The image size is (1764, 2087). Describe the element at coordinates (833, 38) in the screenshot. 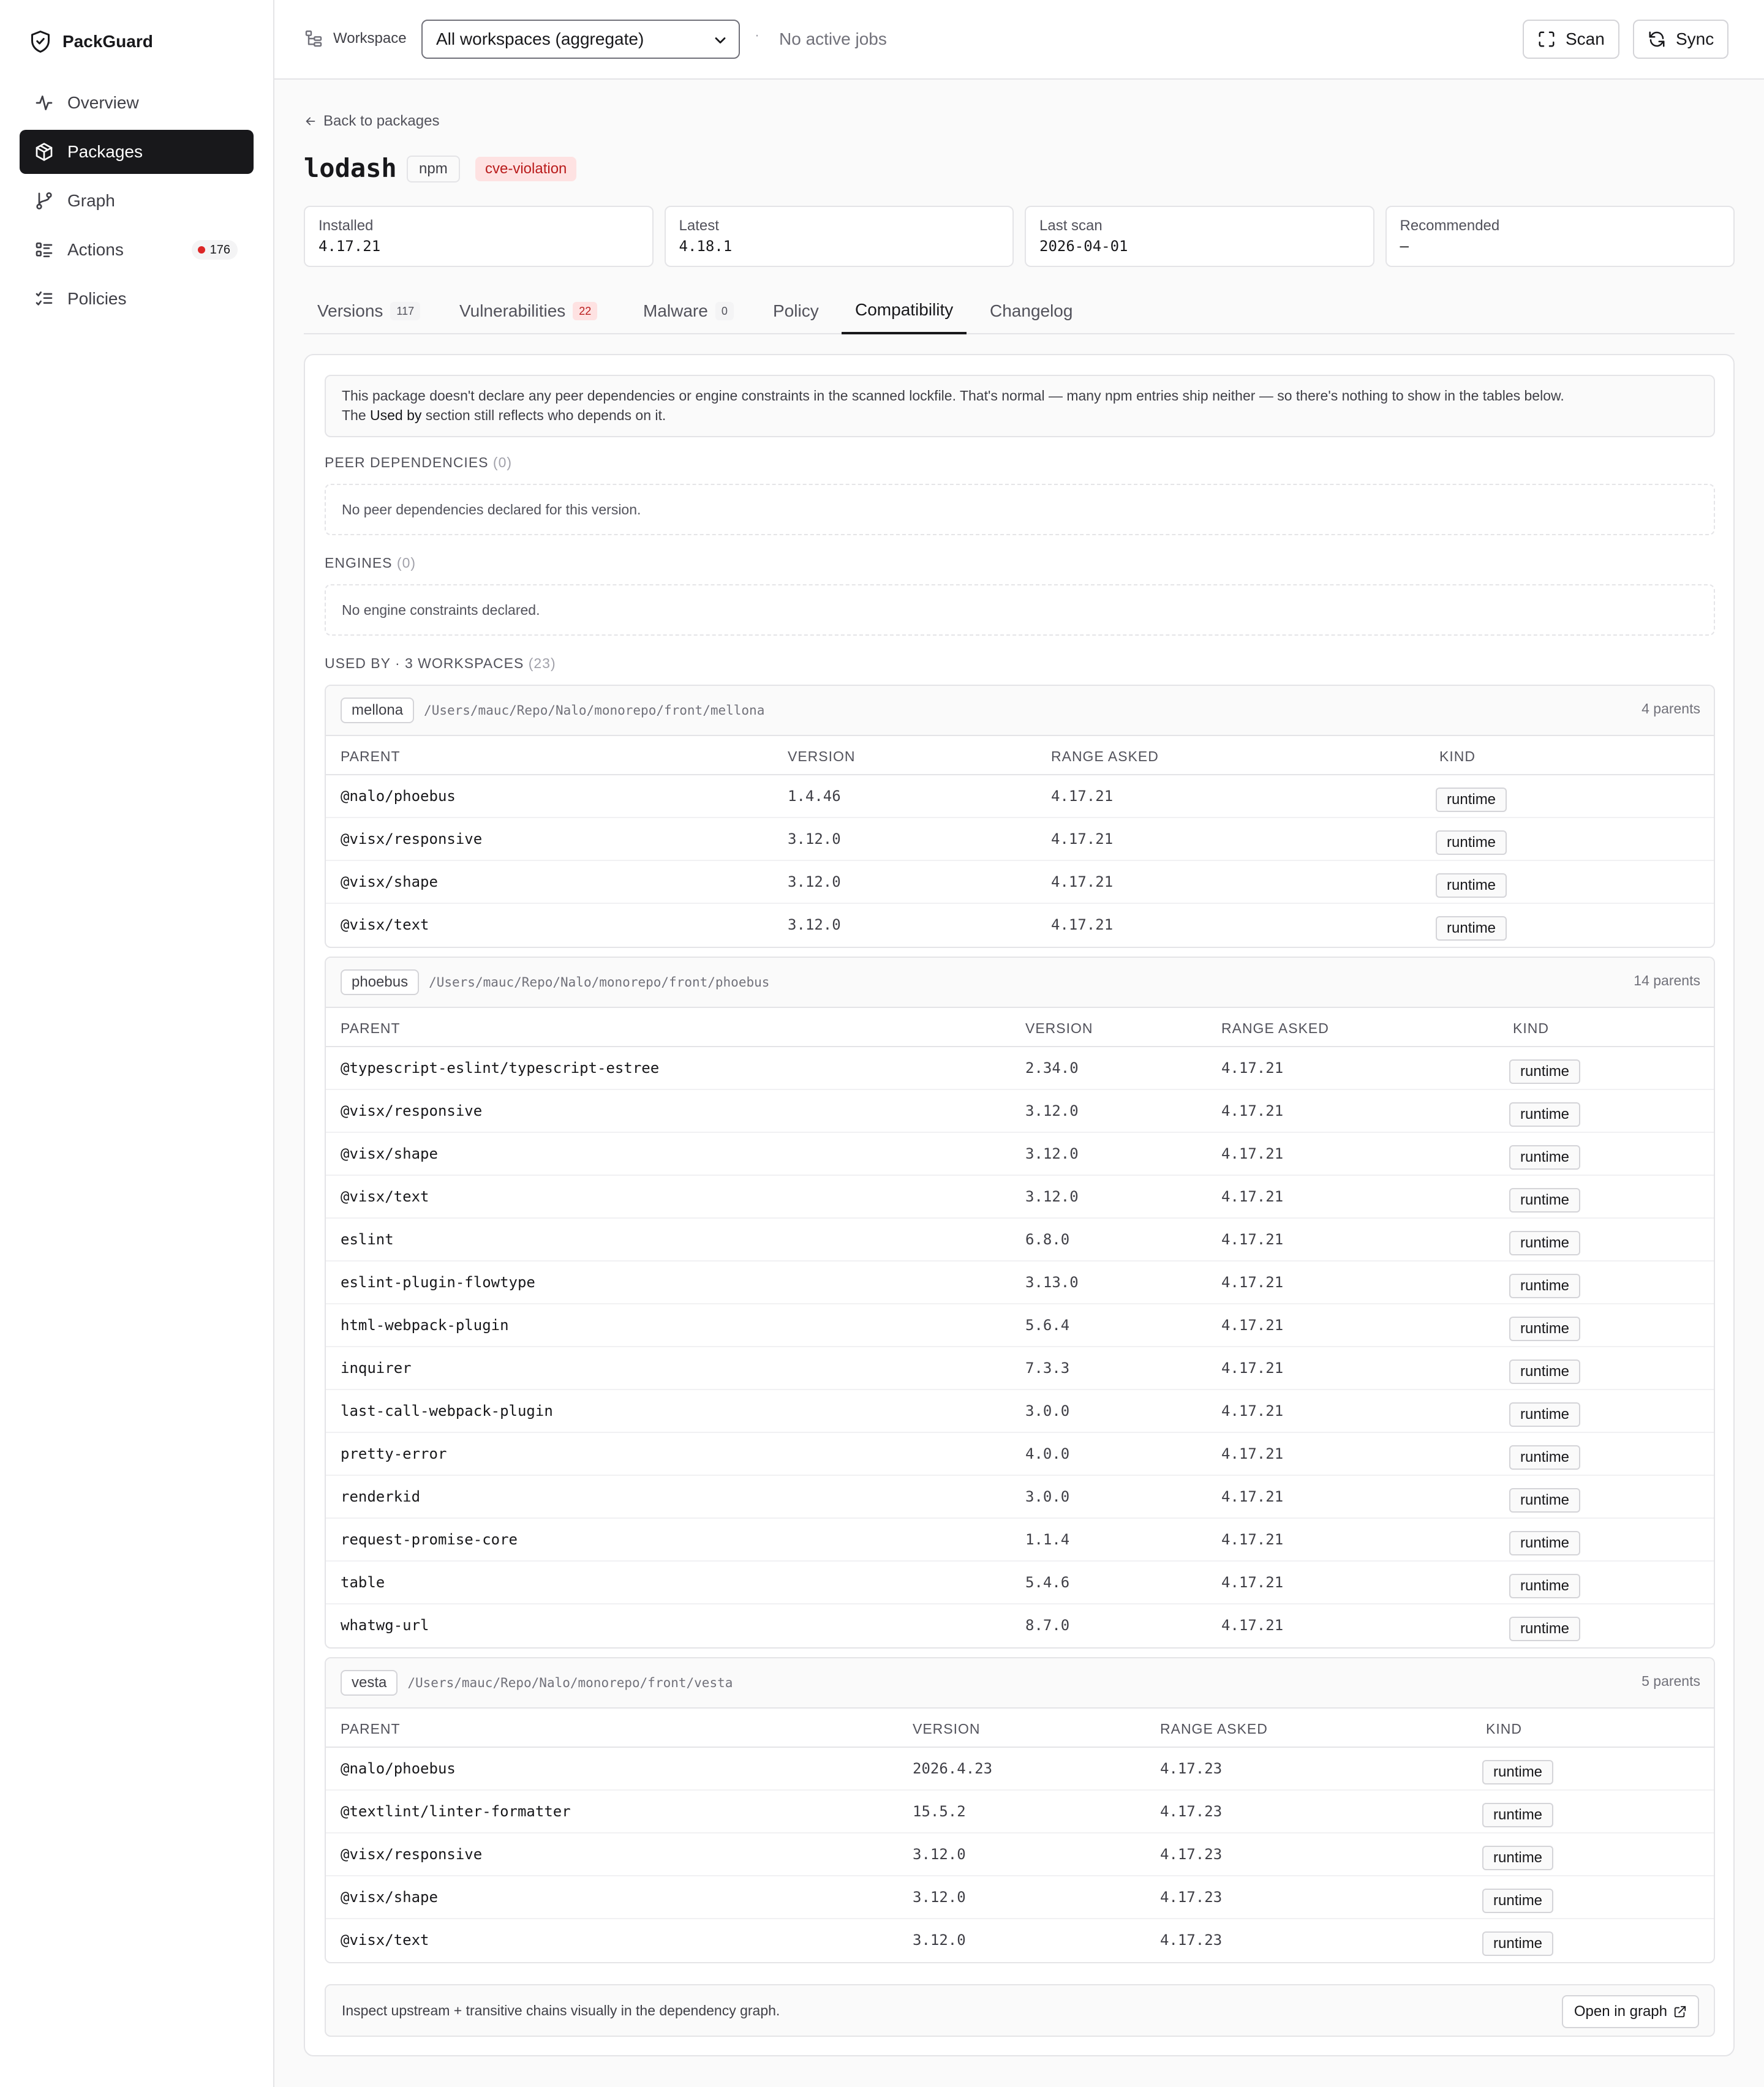

I see `jobs-status: No active jobs` at that location.